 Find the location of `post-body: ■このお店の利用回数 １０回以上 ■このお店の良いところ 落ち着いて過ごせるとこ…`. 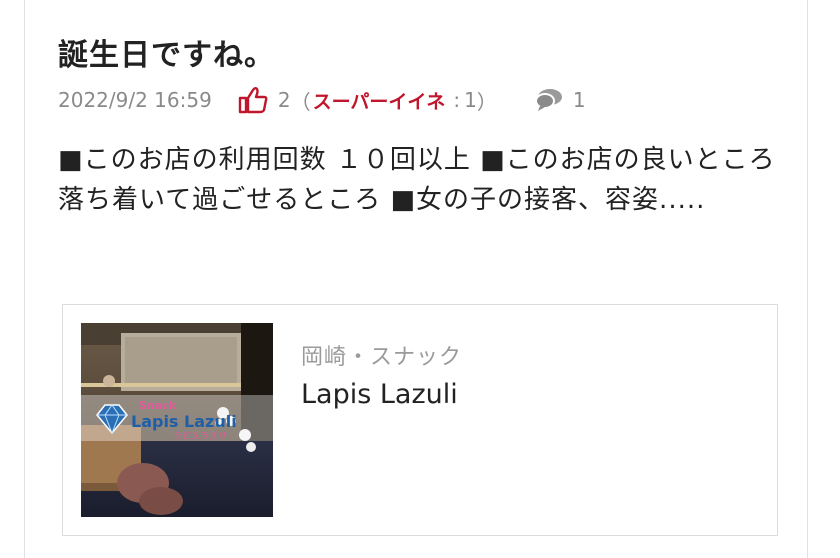

post-body: ■このお店の利用回数 １０回以上 ■このお店の良いところ 落ち着いて過ごせるとこ… is located at coordinates (418, 180).